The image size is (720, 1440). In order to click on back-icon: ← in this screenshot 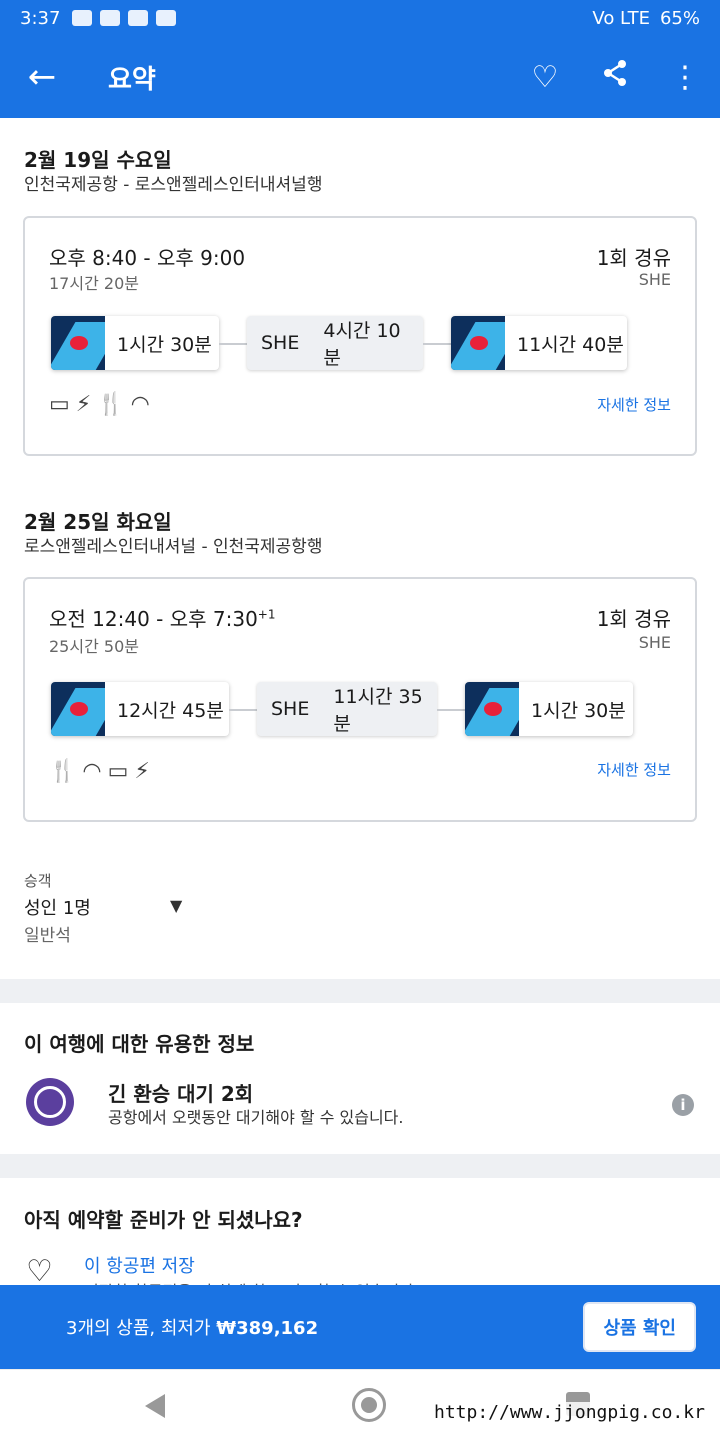, I will do `click(42, 77)`.